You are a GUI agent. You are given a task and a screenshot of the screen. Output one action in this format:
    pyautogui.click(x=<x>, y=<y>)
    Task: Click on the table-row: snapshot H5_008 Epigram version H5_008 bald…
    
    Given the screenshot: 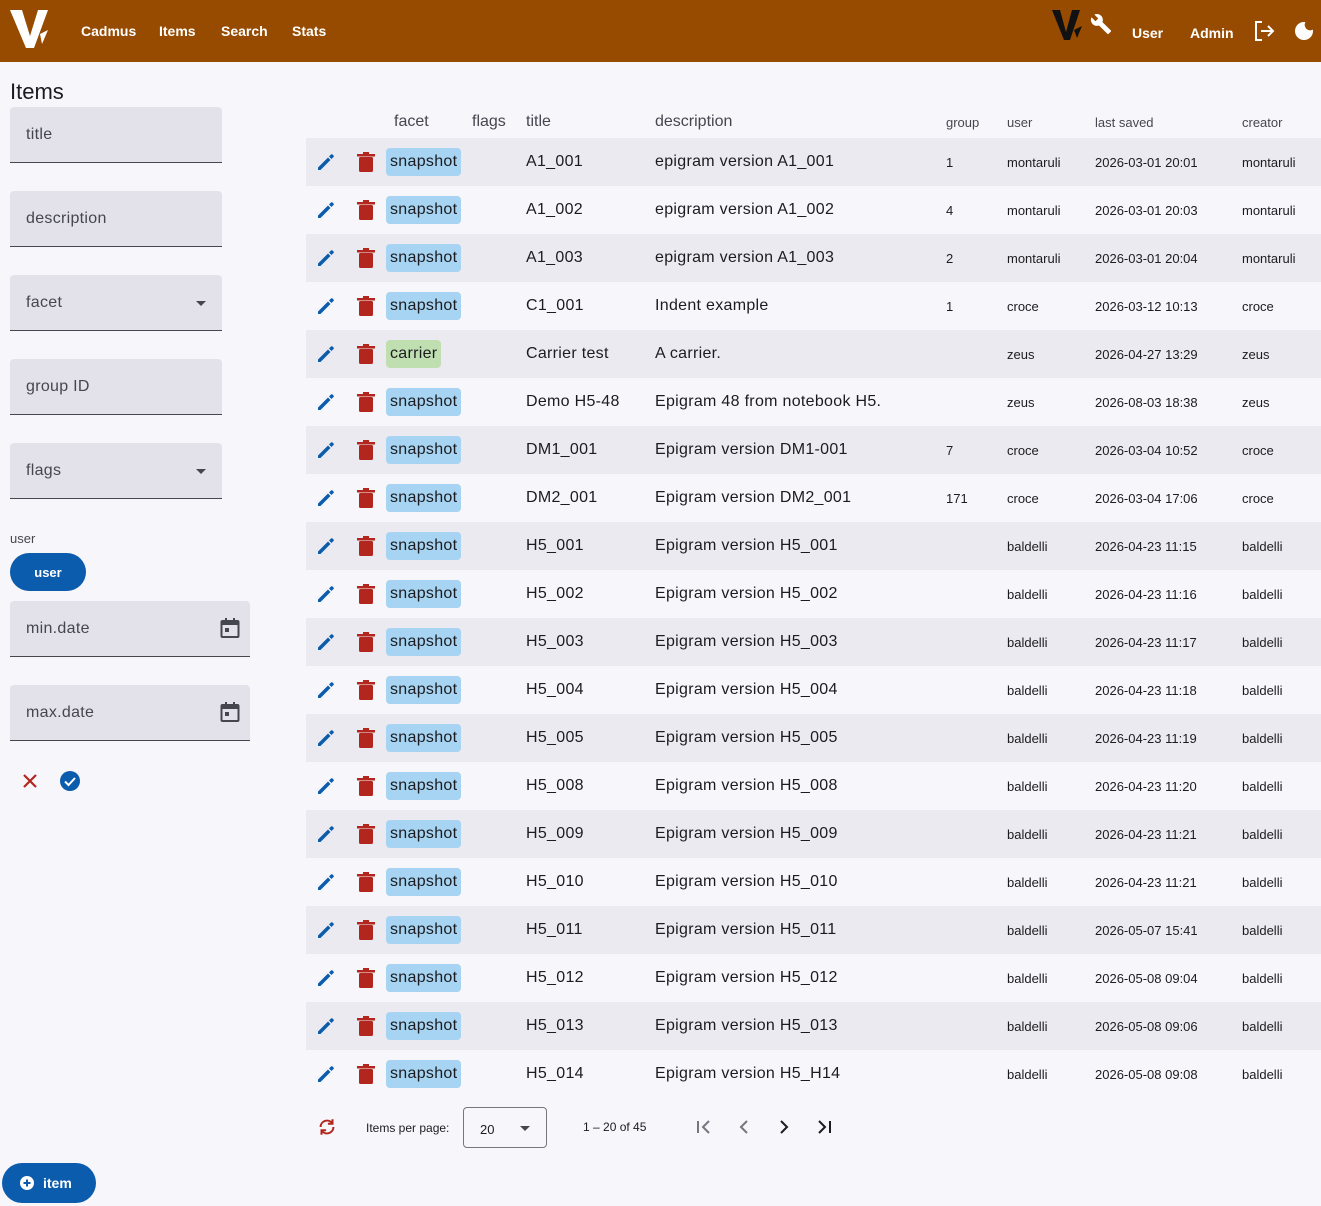 What is the action you would take?
    pyautogui.click(x=813, y=786)
    